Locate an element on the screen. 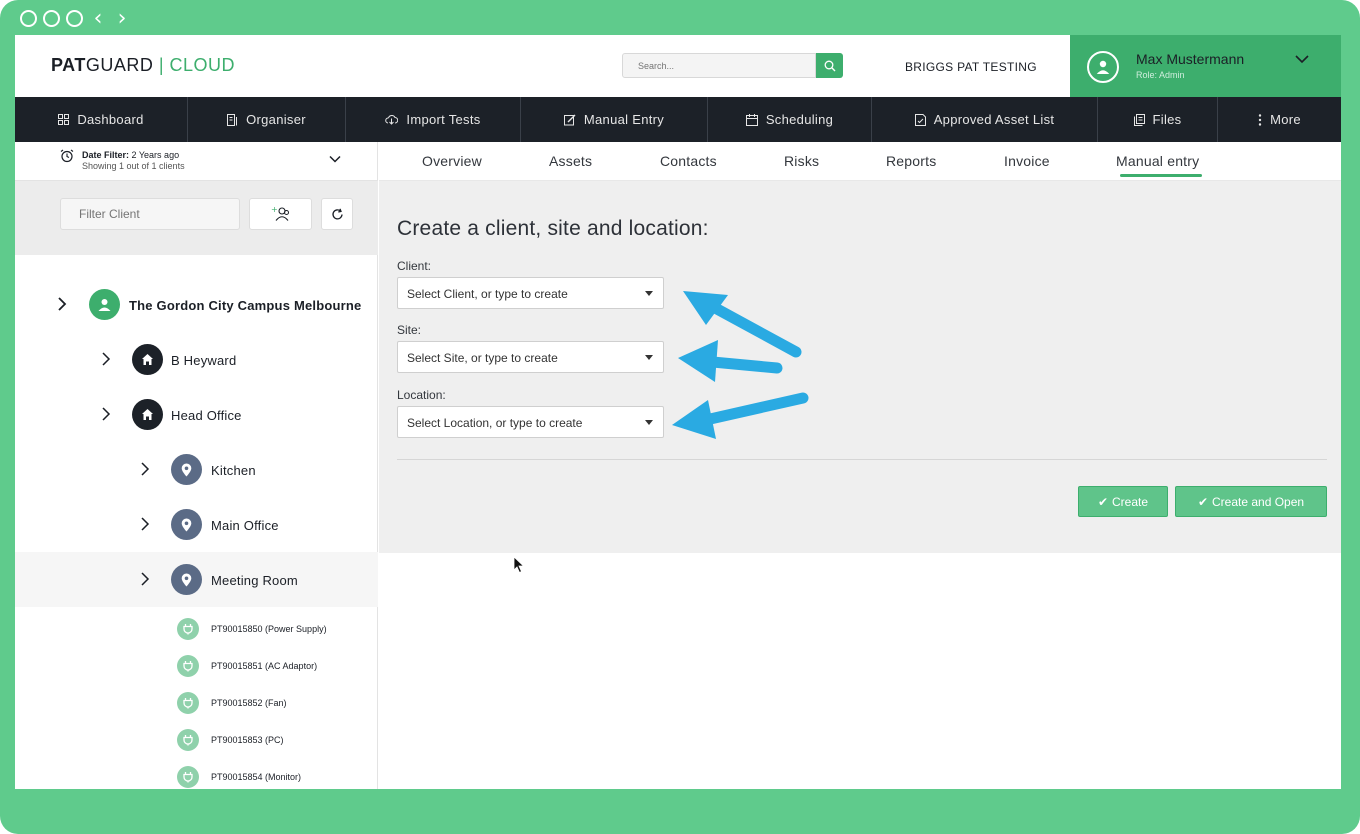 The width and height of the screenshot is (1360, 834). tree-location: Main Office is located at coordinates (196, 524).